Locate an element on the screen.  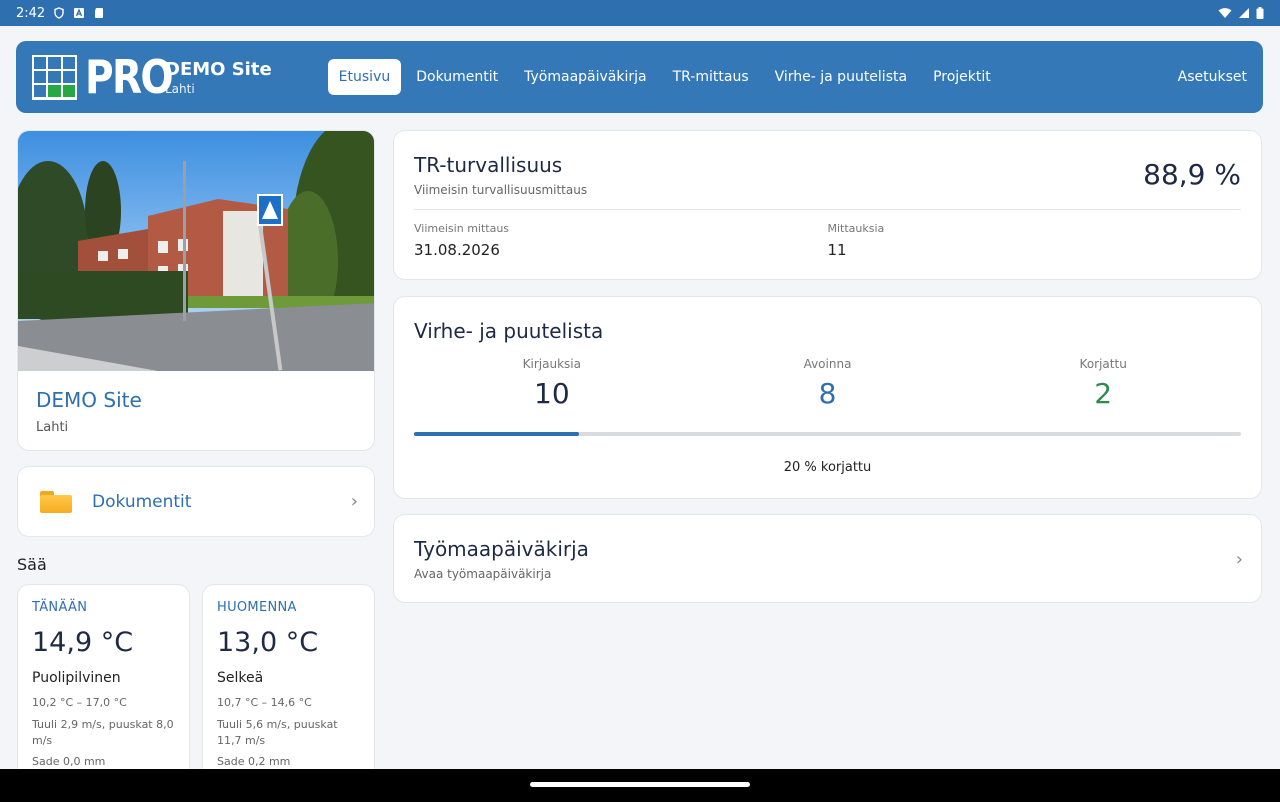
diary-subtitle: Avaa työmaapäiväkirja is located at coordinates (483, 574).